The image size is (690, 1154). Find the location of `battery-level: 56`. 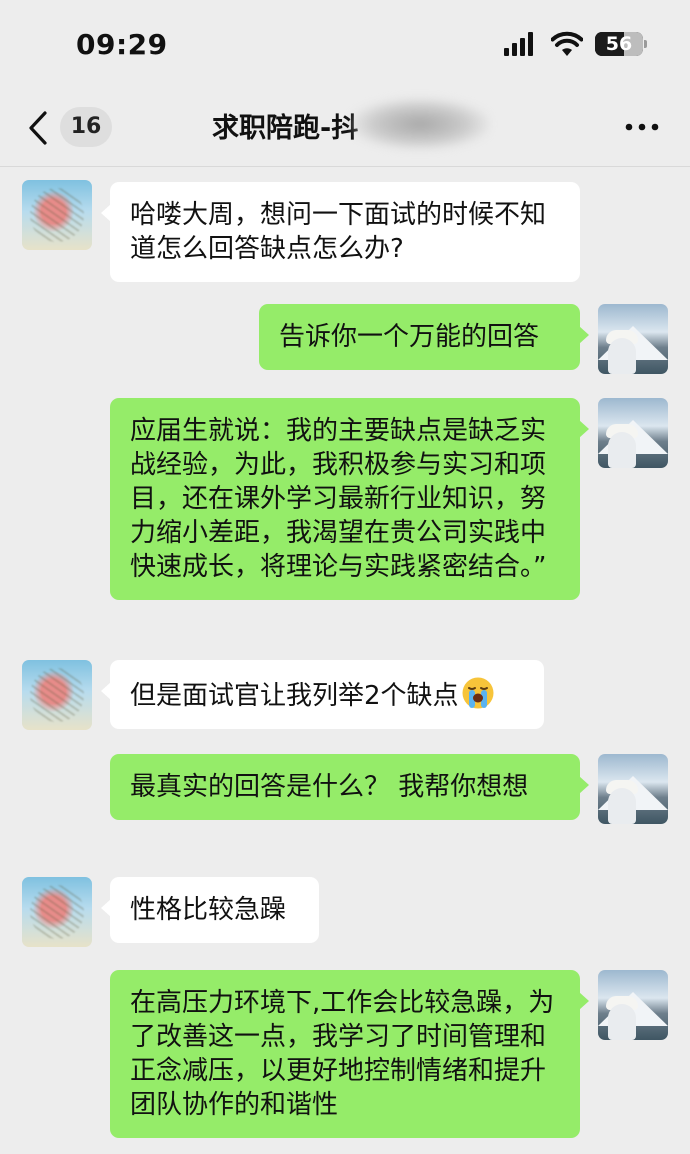

battery-level: 56 is located at coordinates (619, 44).